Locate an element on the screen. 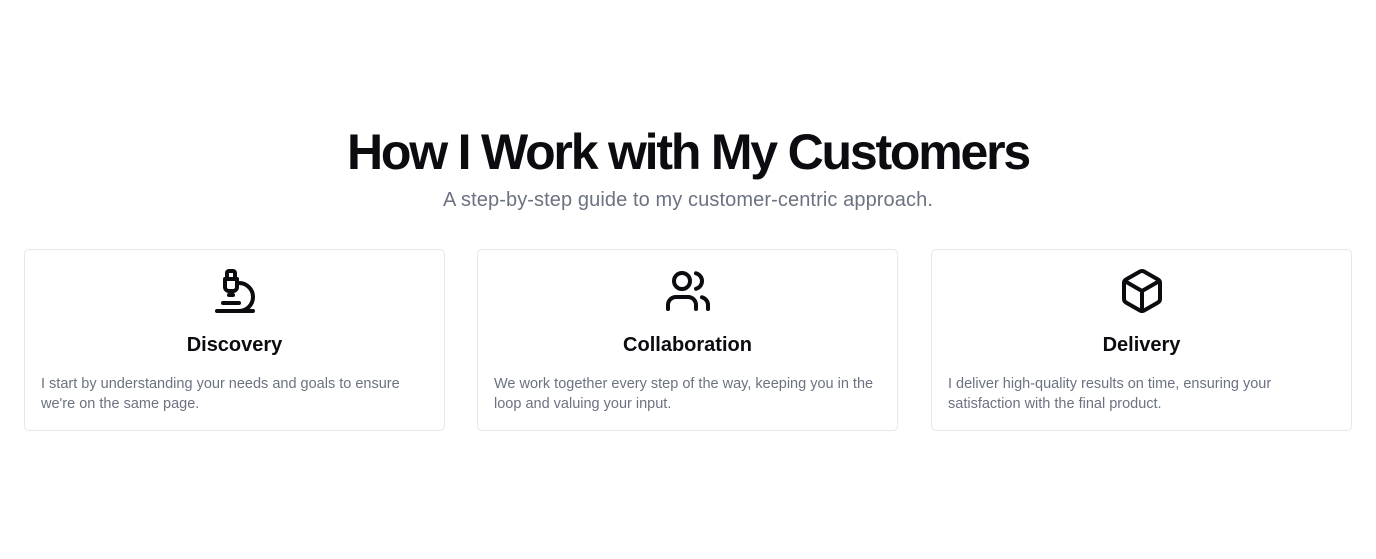 This screenshot has width=1376, height=559. step-card-title: Discovery is located at coordinates (234, 345).